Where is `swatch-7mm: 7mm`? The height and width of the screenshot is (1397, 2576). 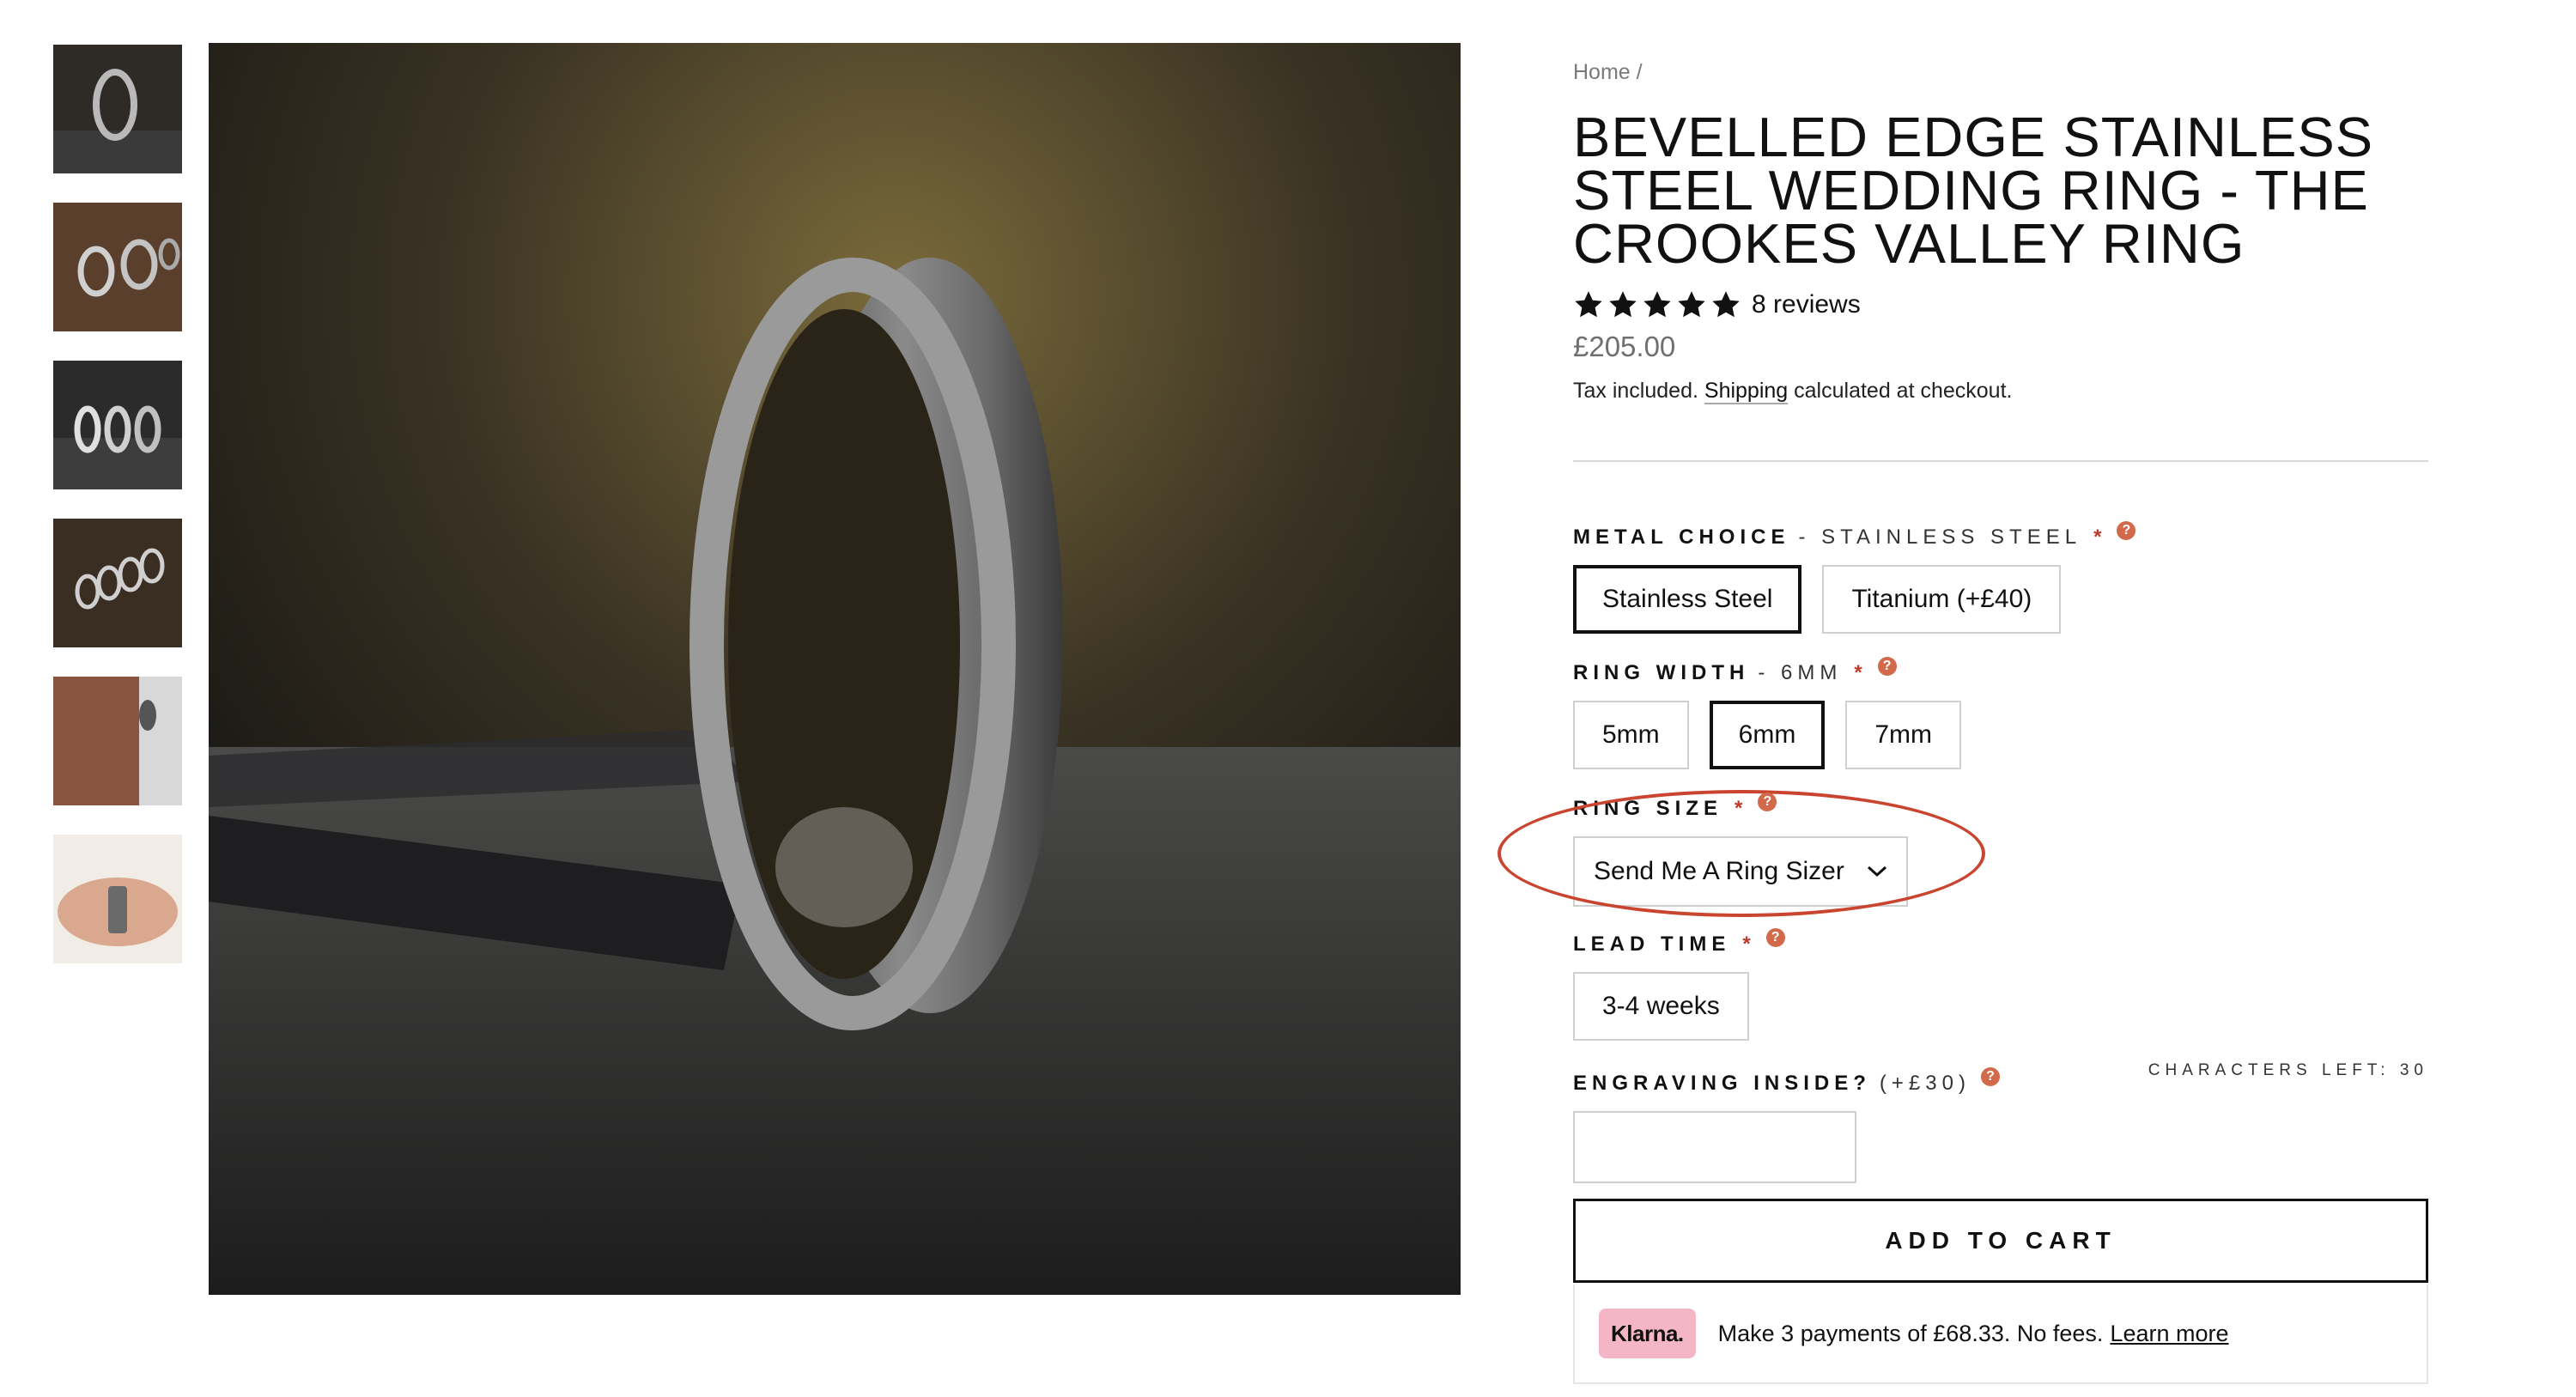 swatch-7mm: 7mm is located at coordinates (1903, 735).